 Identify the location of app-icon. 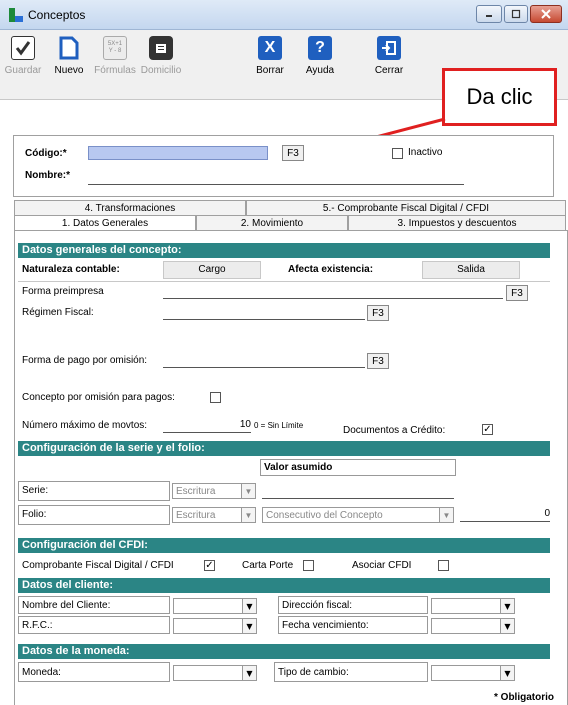
(16, 15).